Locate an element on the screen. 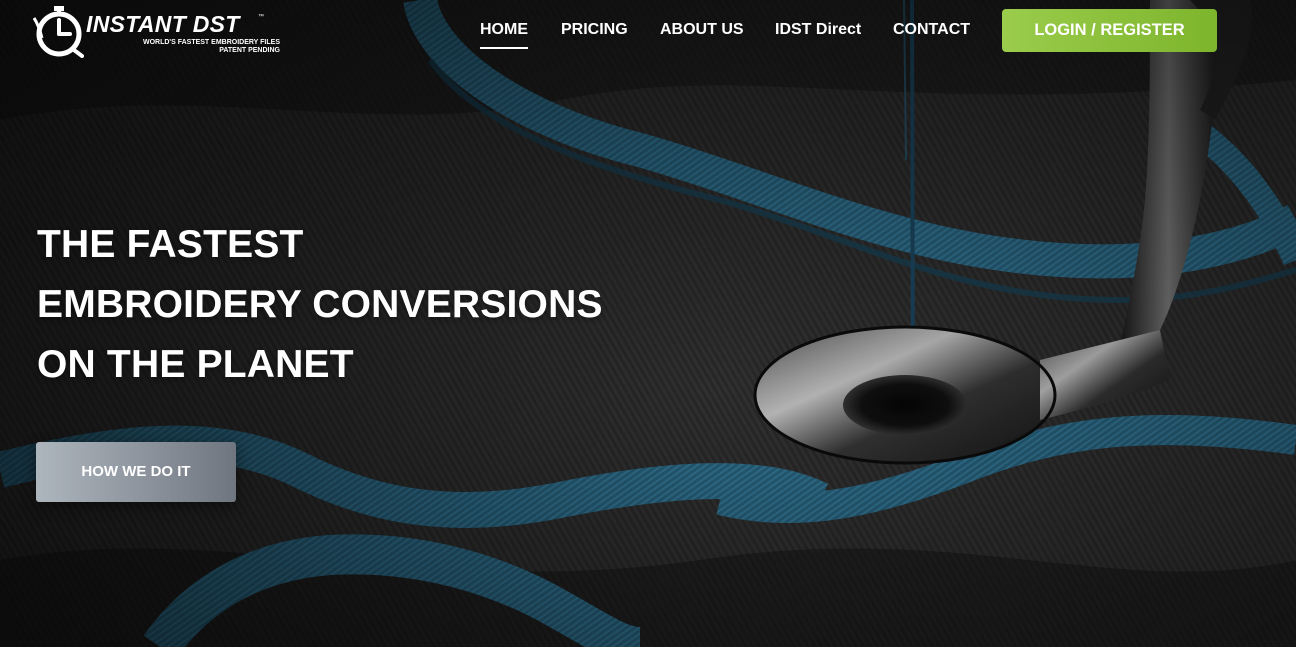 The image size is (1296, 647). nav-item-label: PRICING is located at coordinates (594, 29).